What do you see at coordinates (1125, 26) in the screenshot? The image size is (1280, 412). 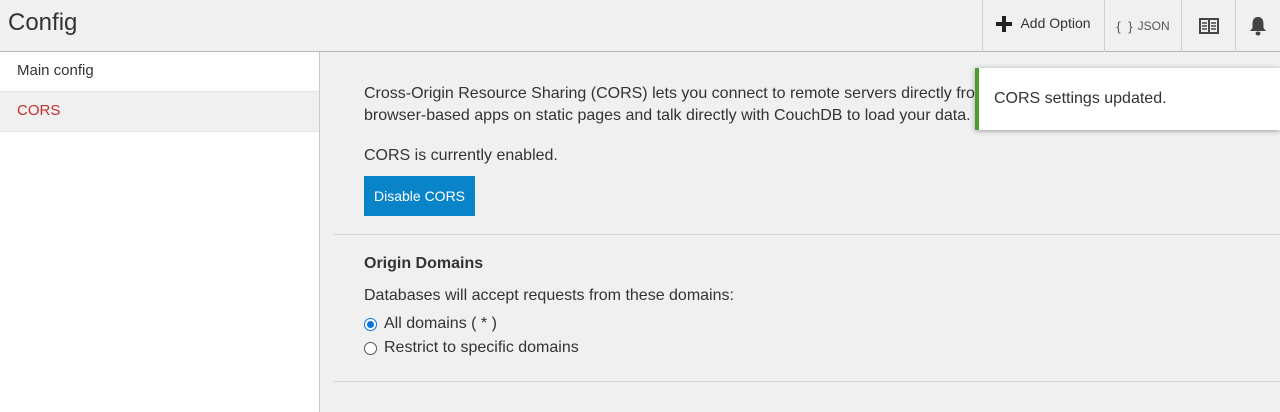 I see `json-braces-icon: { }` at bounding box center [1125, 26].